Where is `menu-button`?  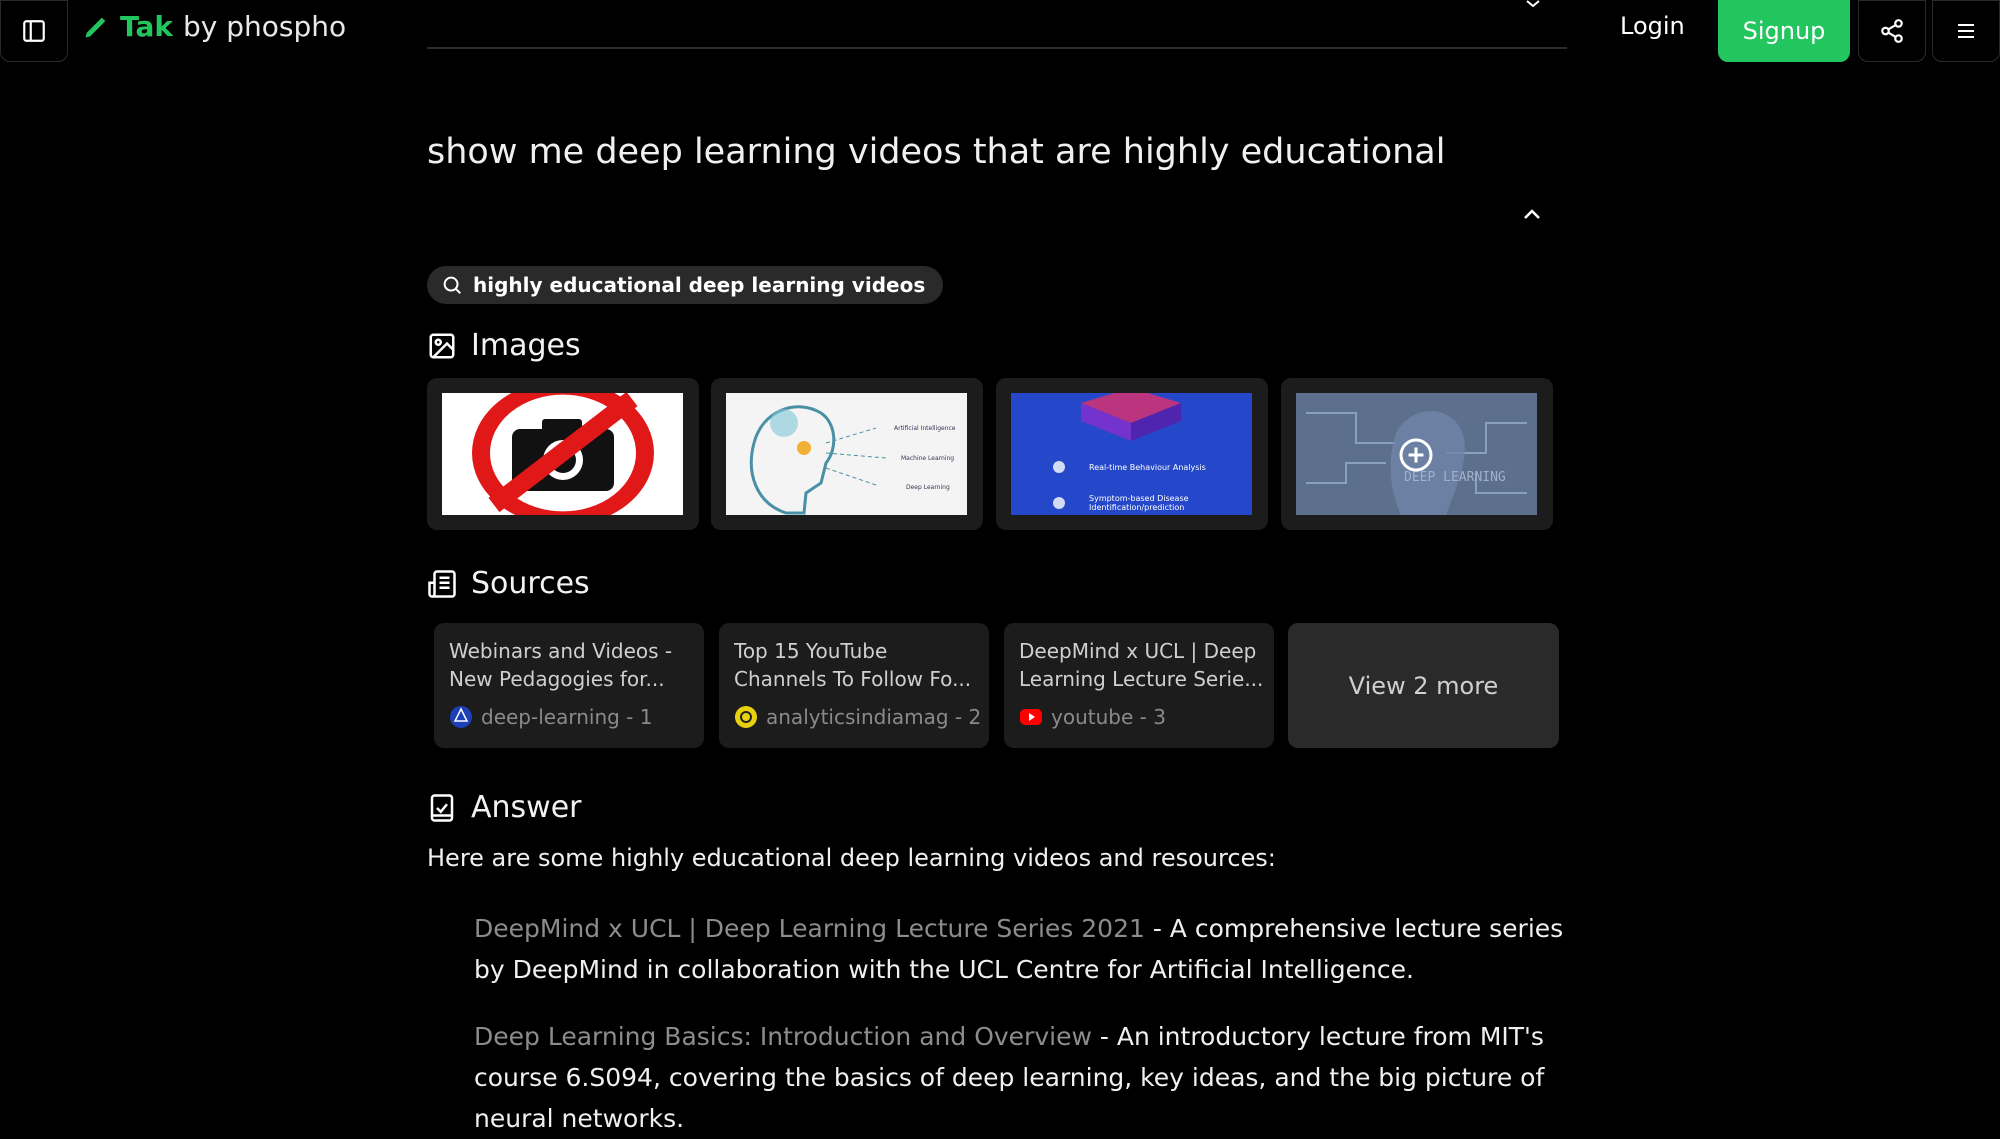
menu-button is located at coordinates (1966, 31).